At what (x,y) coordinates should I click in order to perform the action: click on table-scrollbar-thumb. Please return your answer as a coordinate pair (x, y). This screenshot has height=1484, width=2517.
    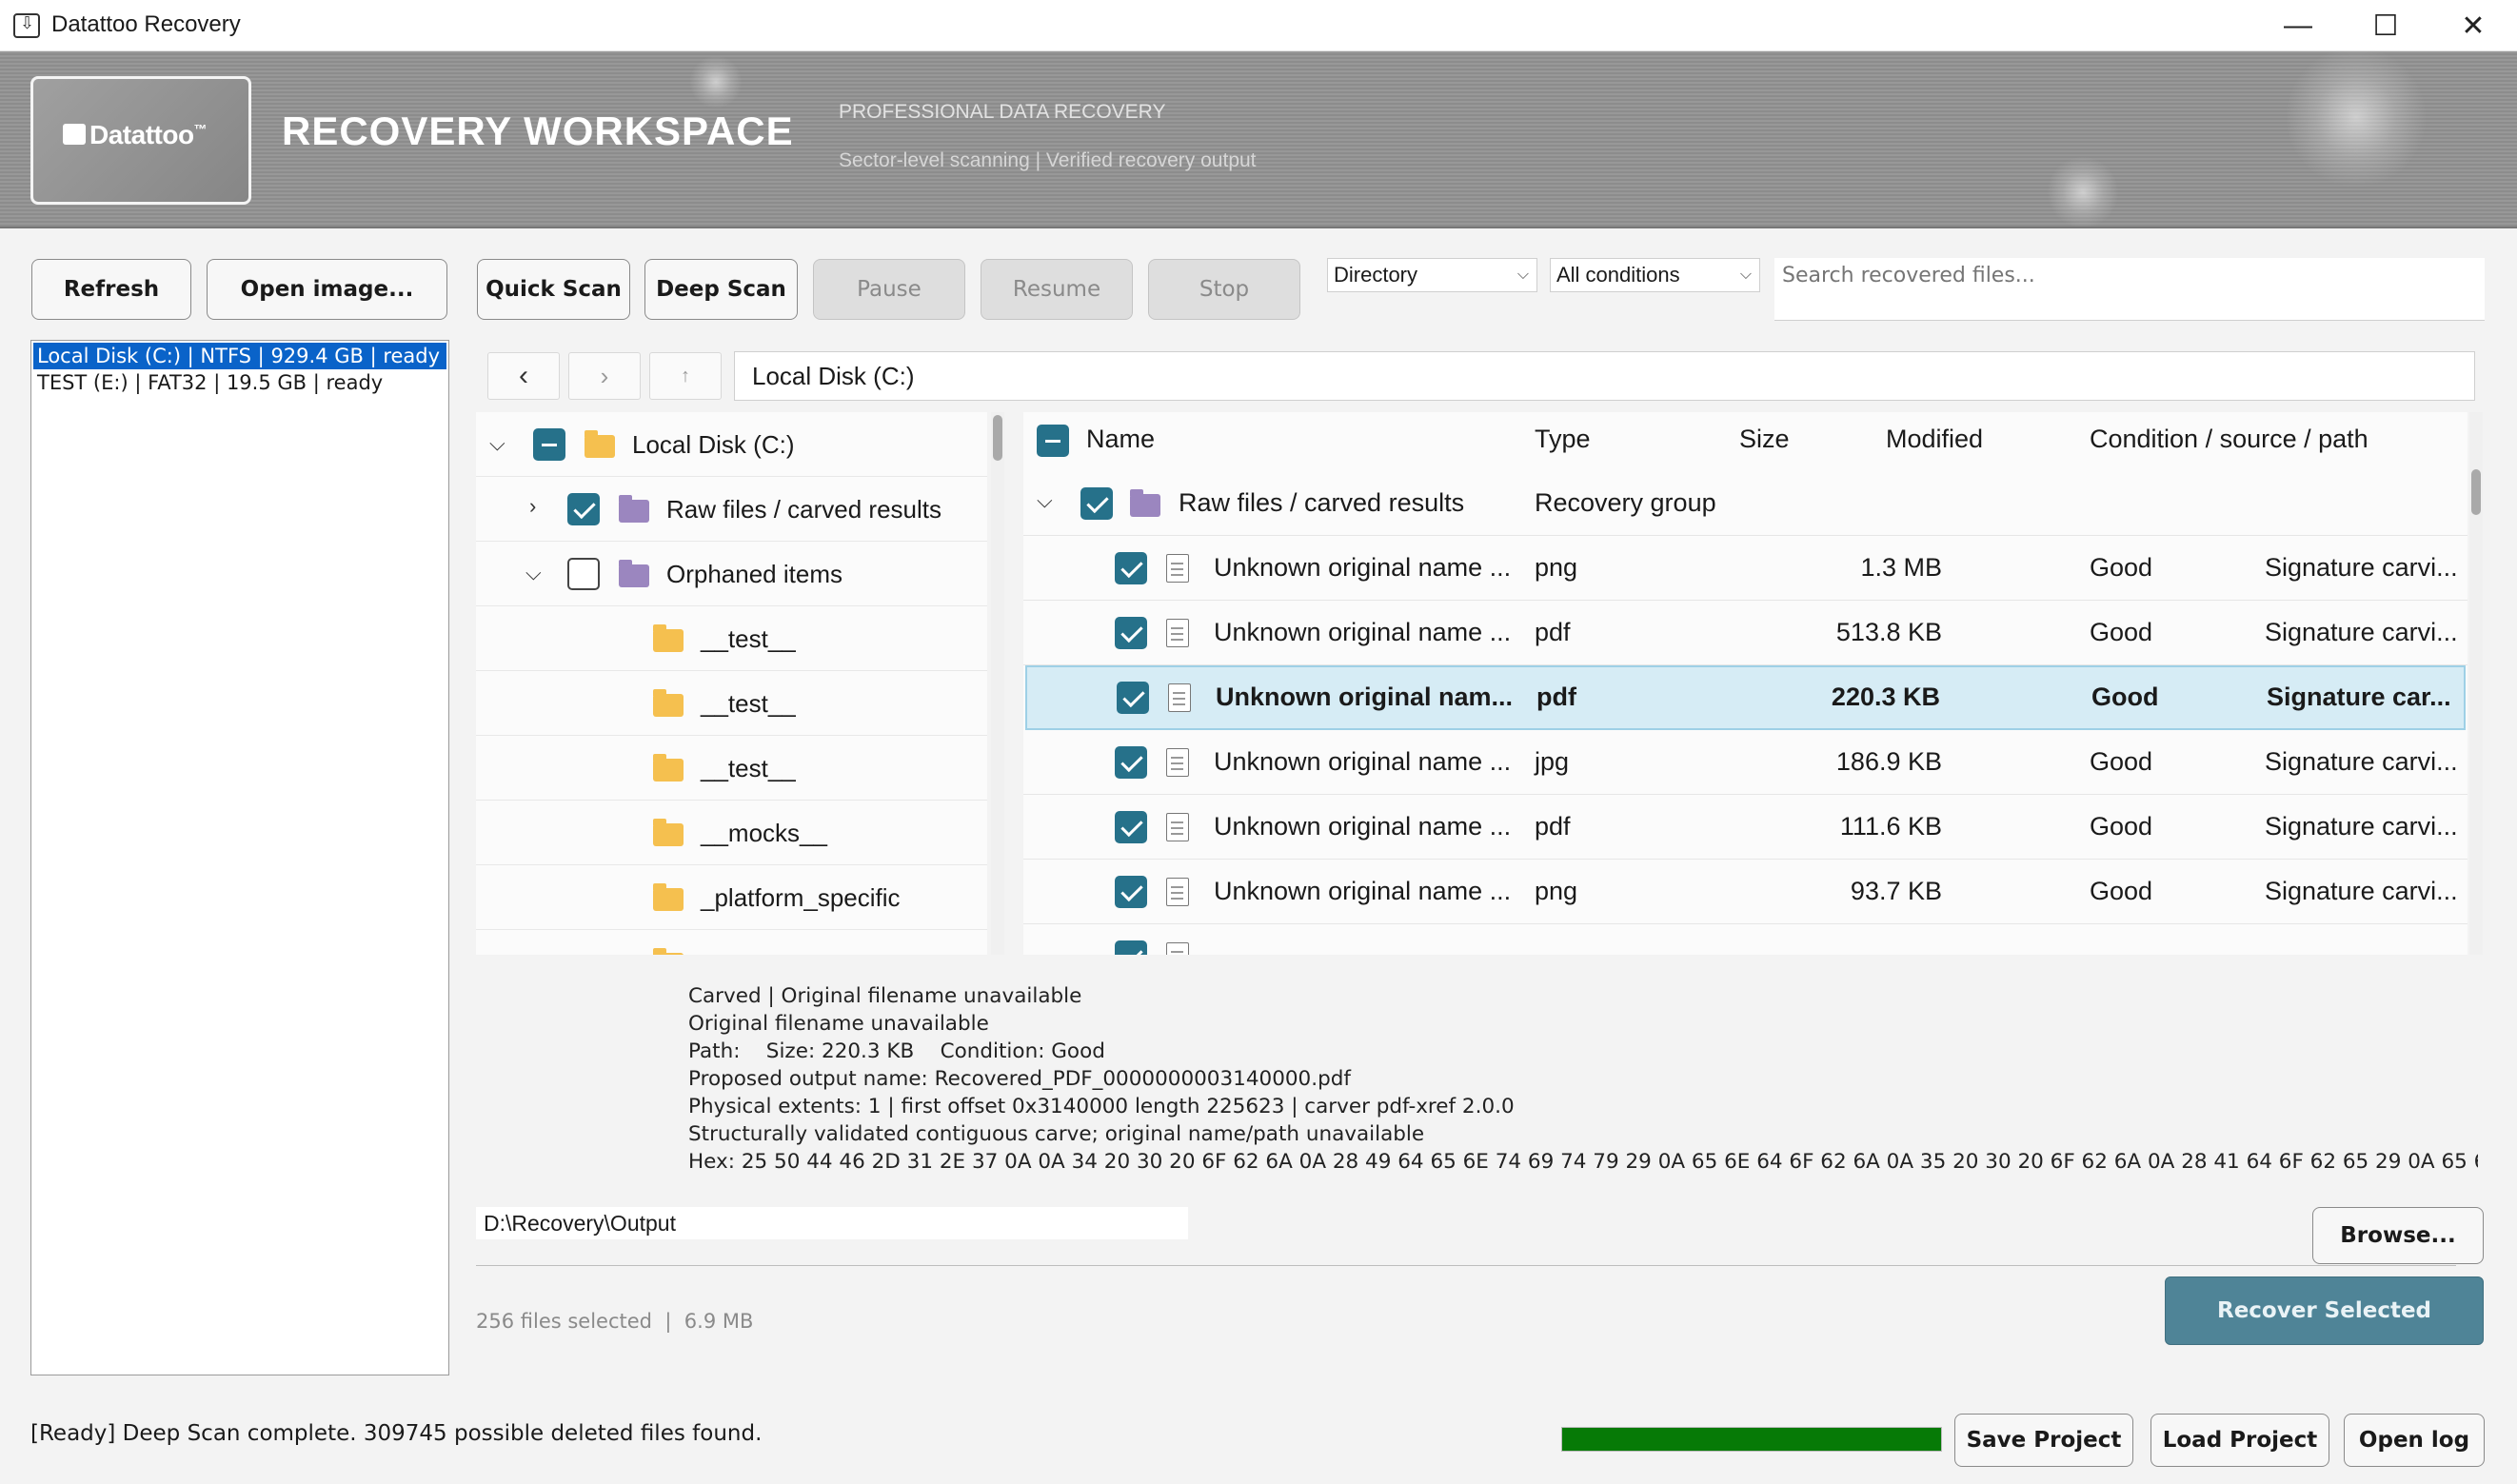
    Looking at the image, I should click on (2476, 492).